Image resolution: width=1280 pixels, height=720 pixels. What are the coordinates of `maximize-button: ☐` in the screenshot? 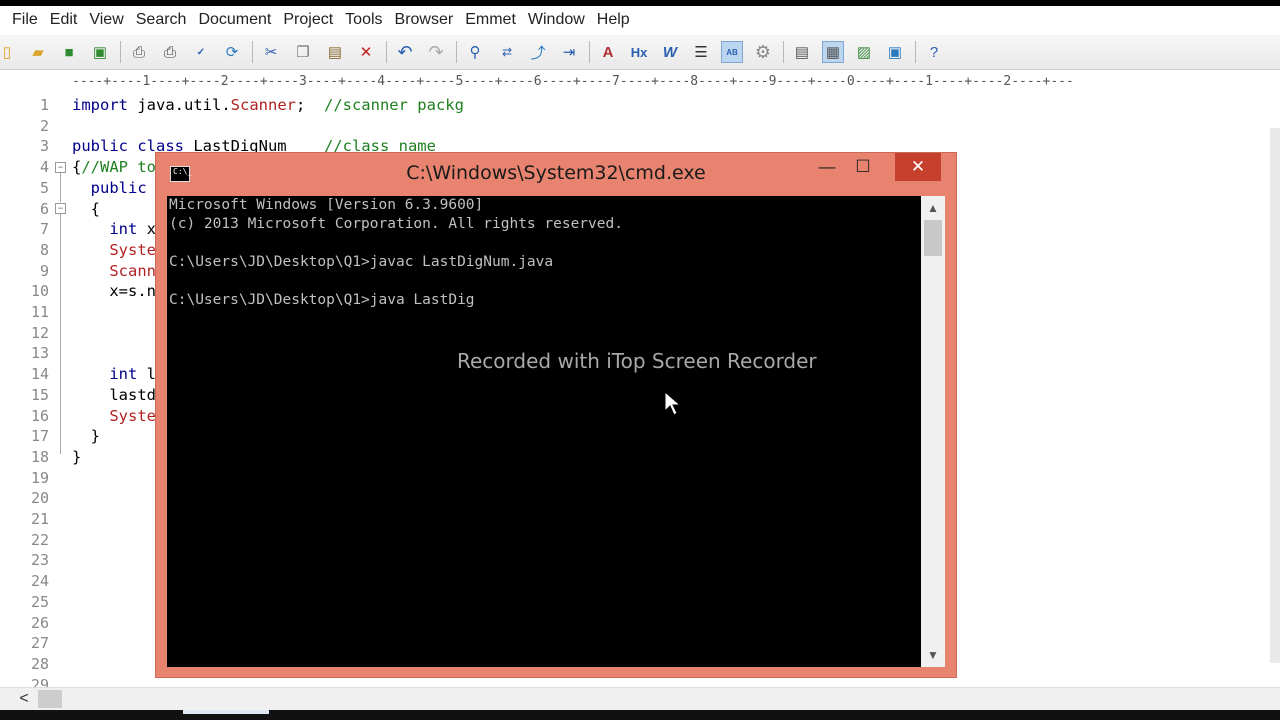 It's located at (863, 167).